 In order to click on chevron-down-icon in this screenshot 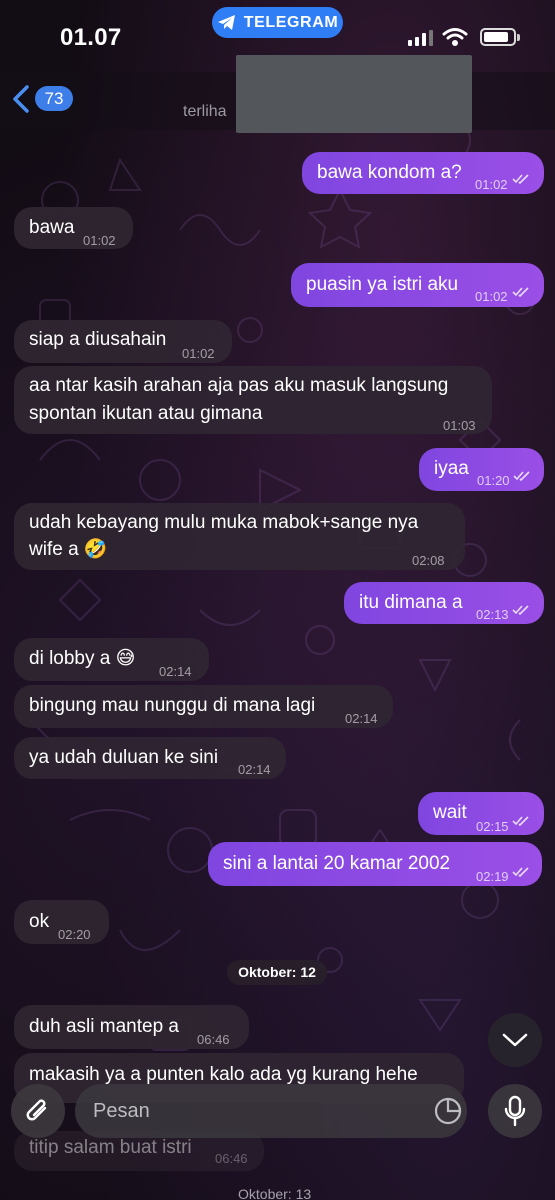, I will do `click(515, 1040)`.